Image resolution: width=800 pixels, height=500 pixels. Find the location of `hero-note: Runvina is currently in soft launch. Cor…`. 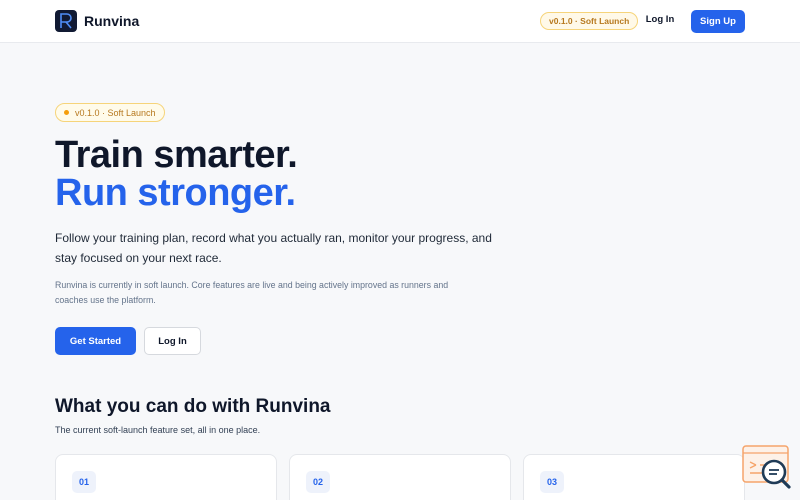

hero-note: Runvina is currently in soft launch. Cor… is located at coordinates (252, 292).